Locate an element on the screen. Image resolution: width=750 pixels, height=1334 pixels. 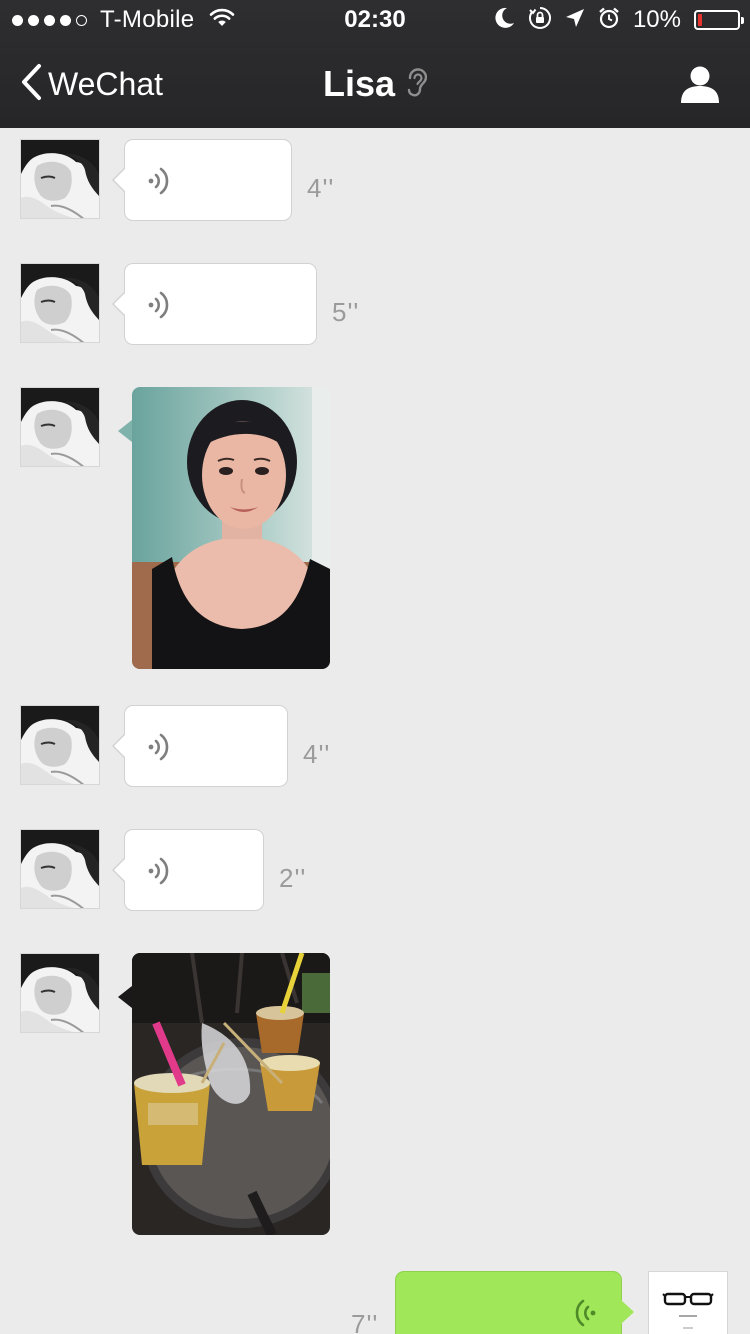
voice-duration: 5'' is located at coordinates (346, 312).